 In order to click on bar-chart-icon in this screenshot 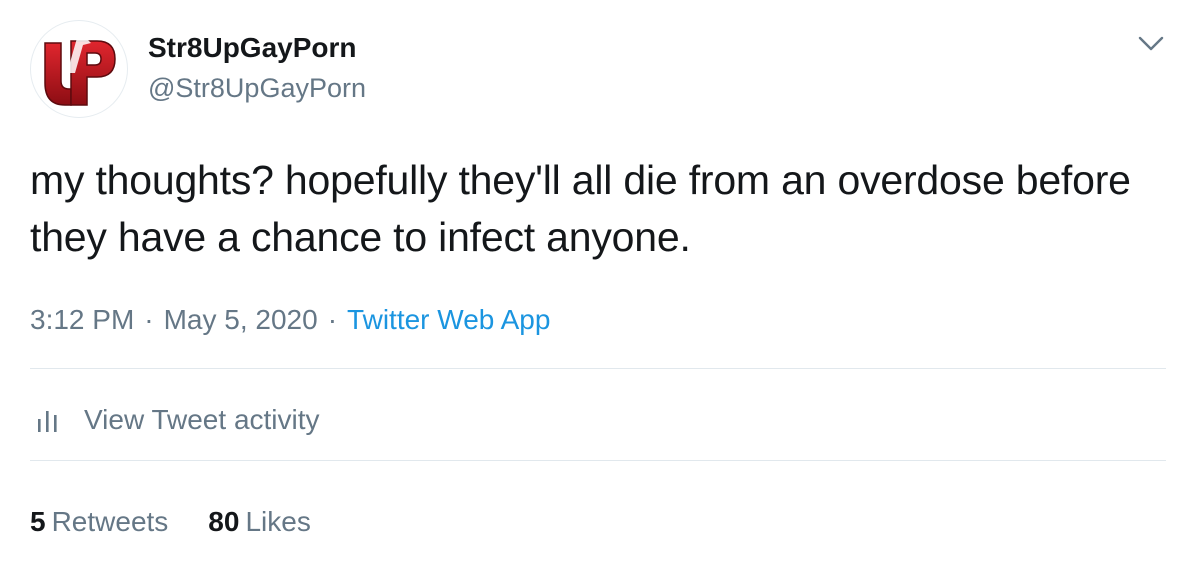, I will do `click(47, 421)`.